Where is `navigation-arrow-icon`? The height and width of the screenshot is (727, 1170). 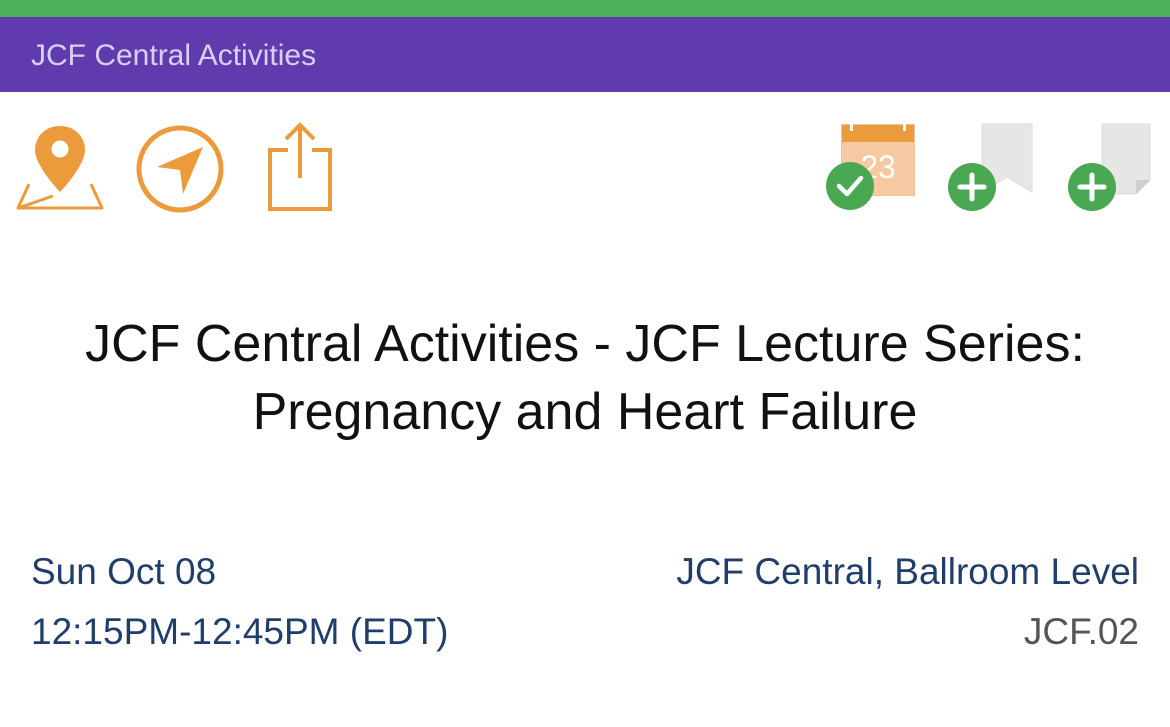
navigation-arrow-icon is located at coordinates (181, 170).